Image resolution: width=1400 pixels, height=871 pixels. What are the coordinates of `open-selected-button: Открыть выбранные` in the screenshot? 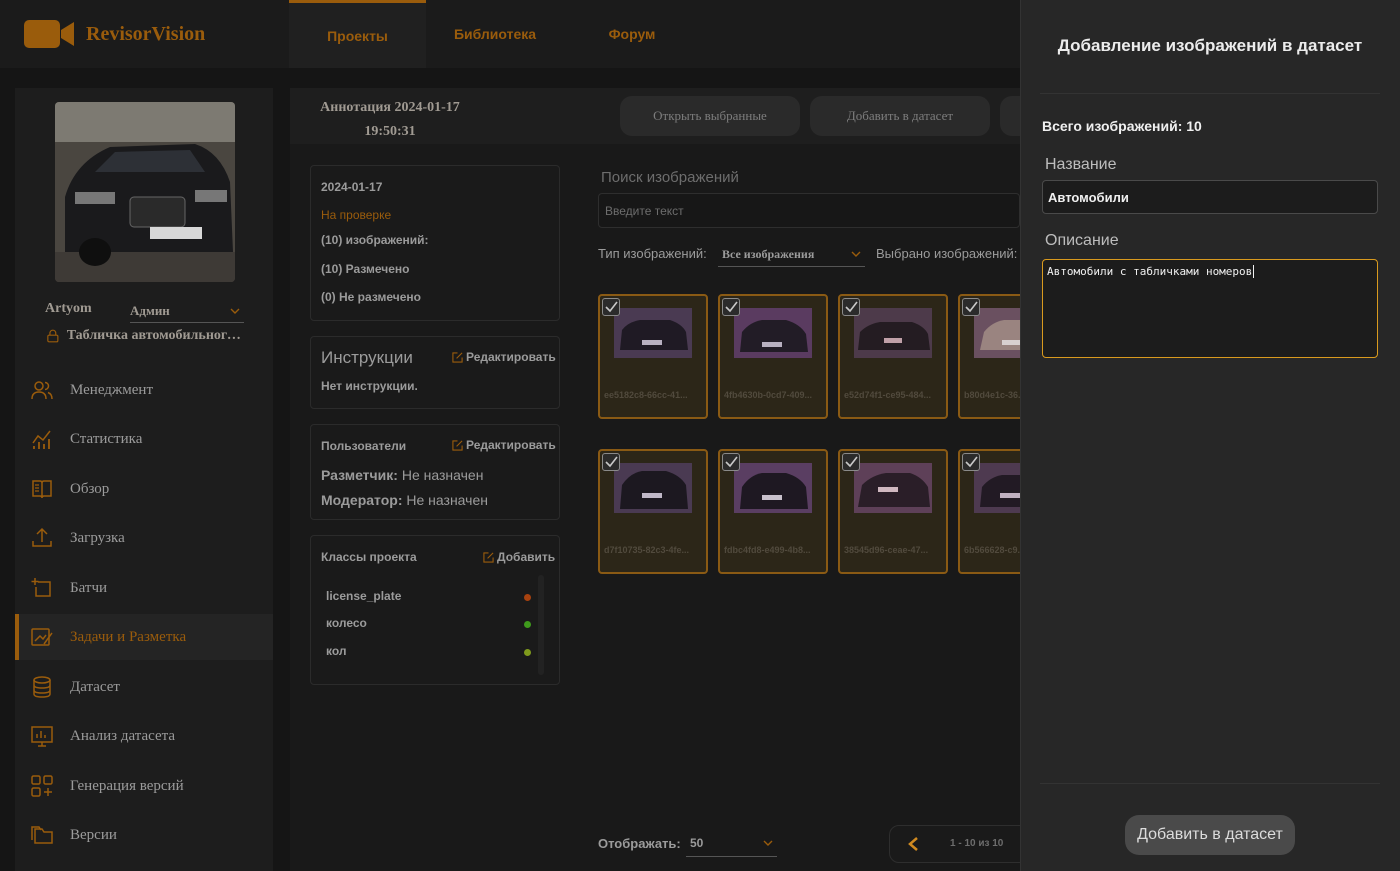 It's located at (710, 116).